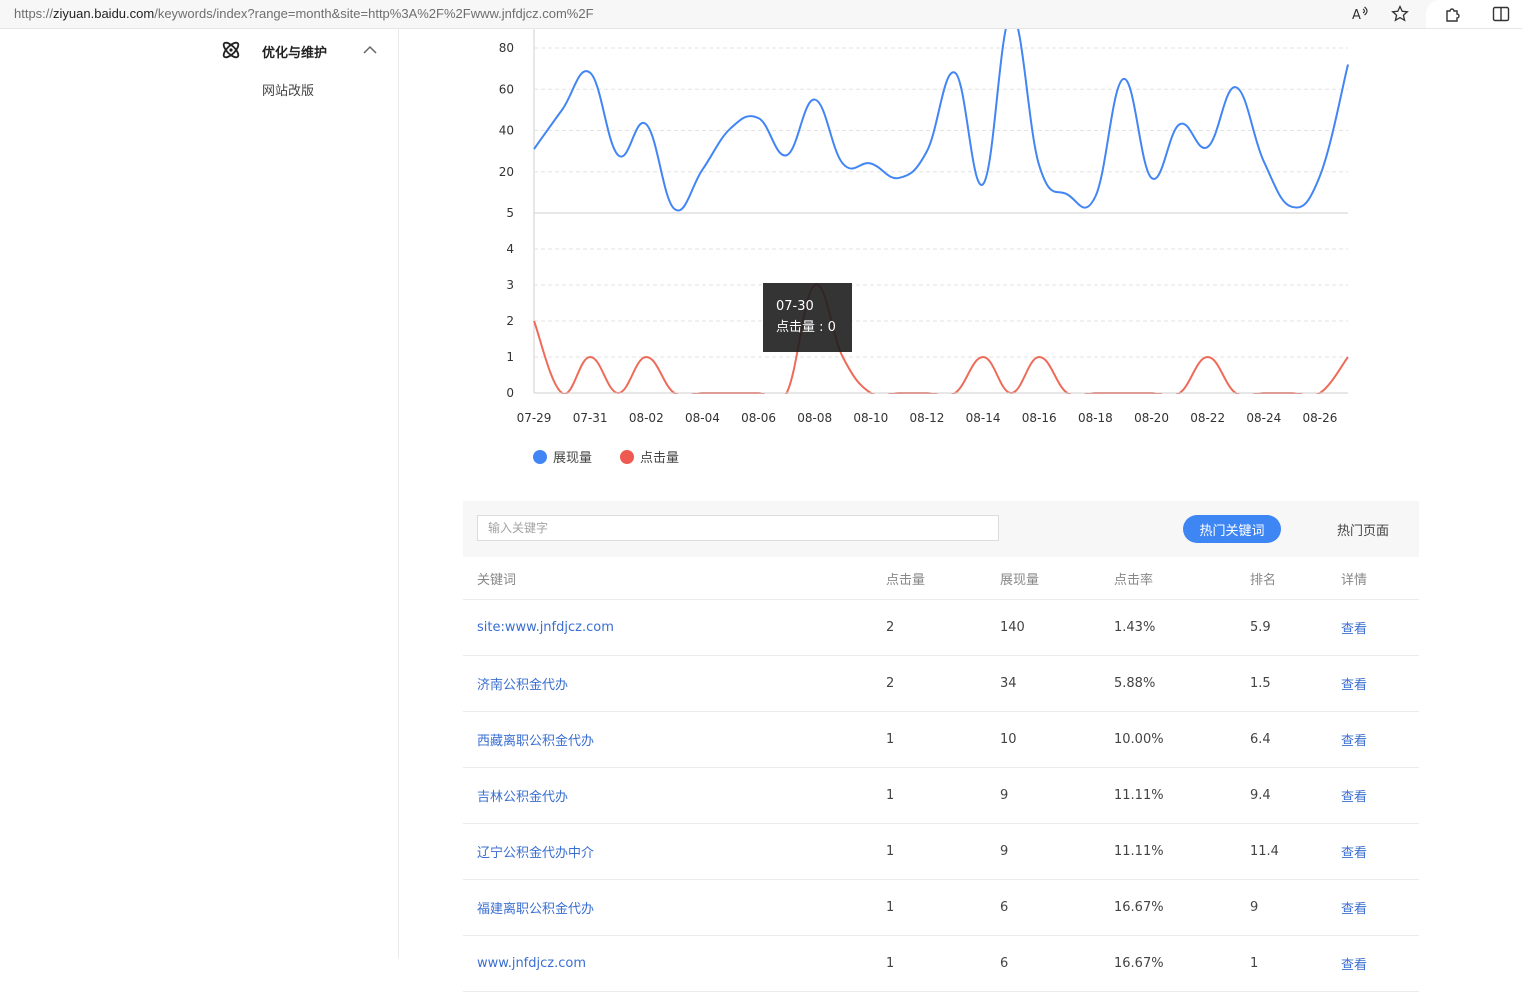 This screenshot has height=992, width=1522. What do you see at coordinates (795, 306) in the screenshot?
I see `tooltip-date: 07-30` at bounding box center [795, 306].